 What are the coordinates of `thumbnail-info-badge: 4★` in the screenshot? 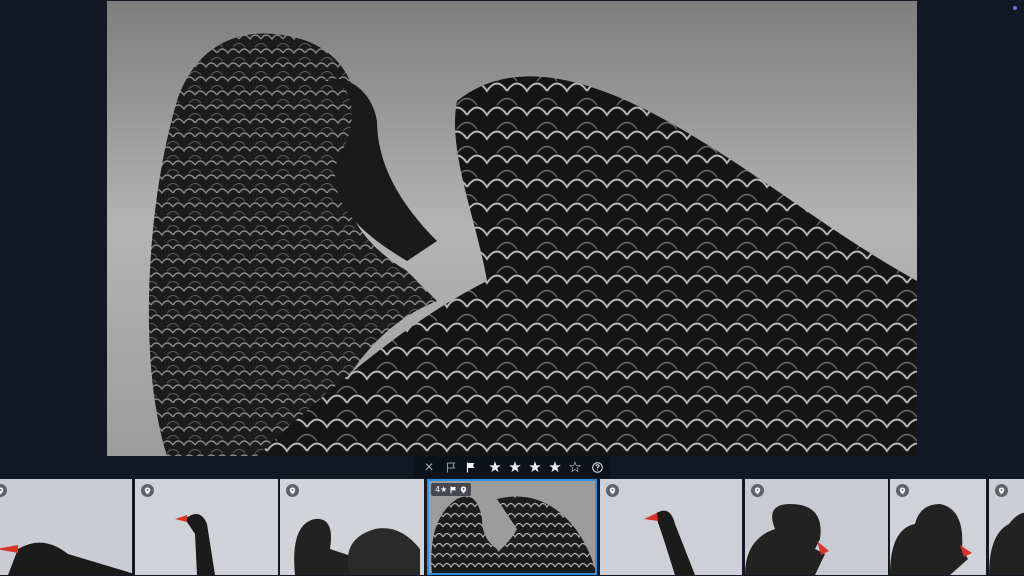 It's located at (451, 489).